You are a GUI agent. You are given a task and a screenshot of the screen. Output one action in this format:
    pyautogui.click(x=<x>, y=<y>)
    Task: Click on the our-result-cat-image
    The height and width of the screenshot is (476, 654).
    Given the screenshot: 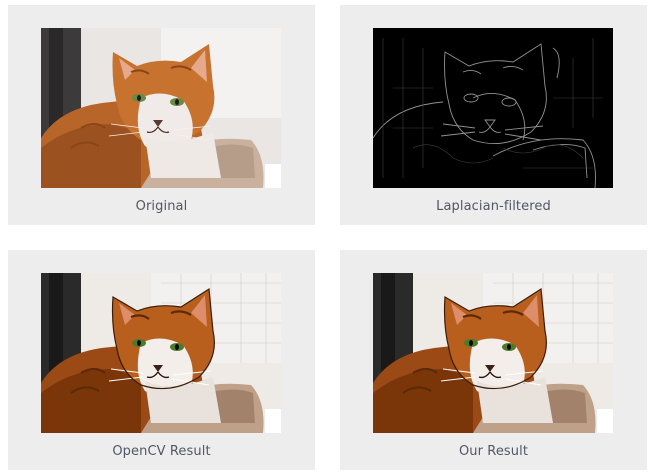 What is the action you would take?
    pyautogui.click(x=493, y=353)
    